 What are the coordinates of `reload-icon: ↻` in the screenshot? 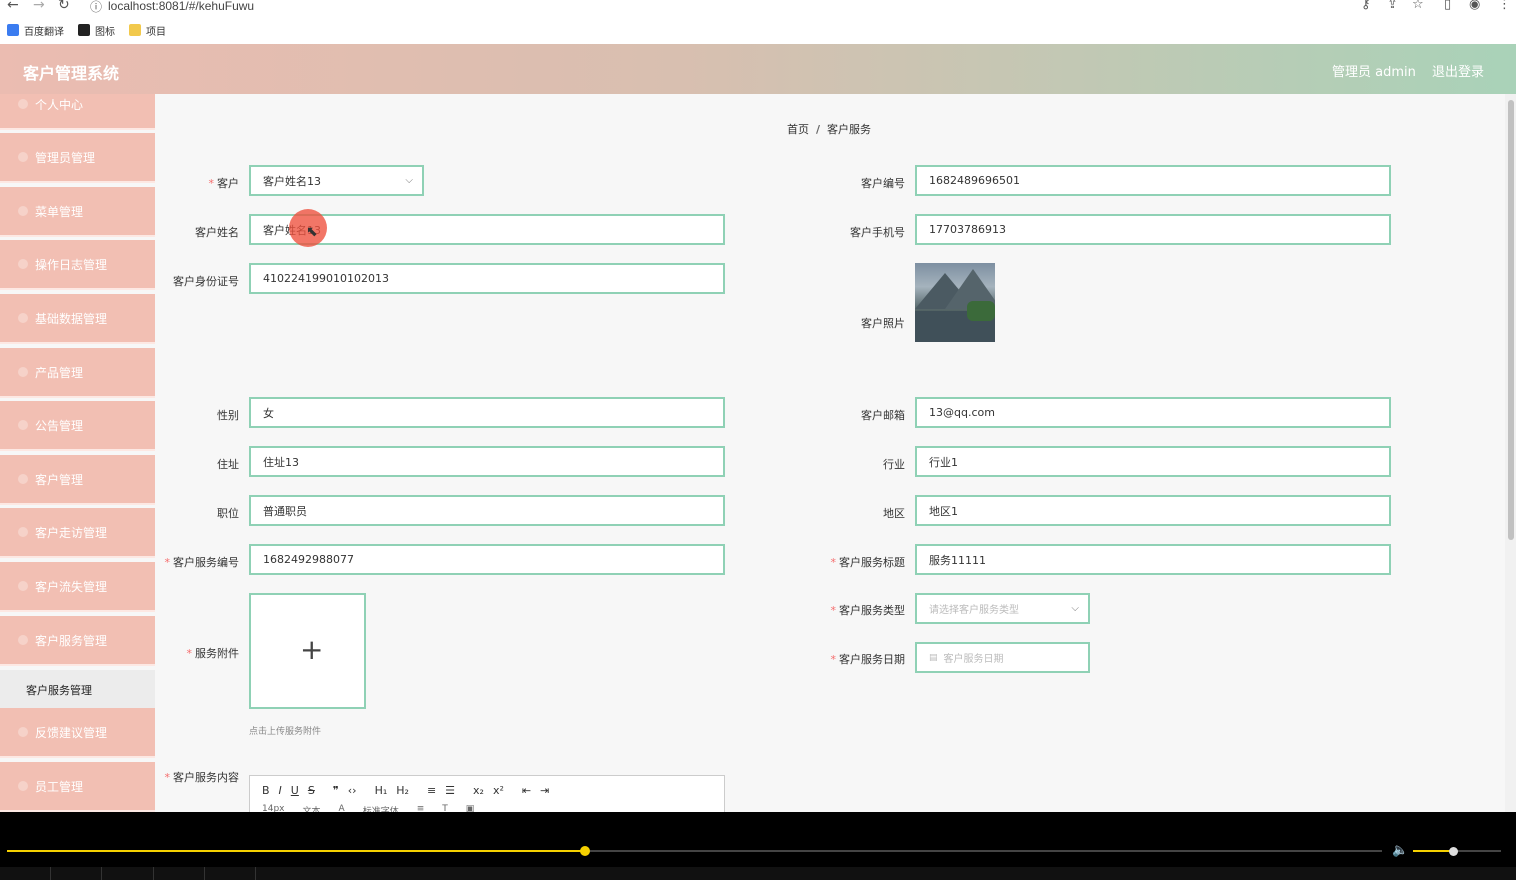 It's located at (64, 6).